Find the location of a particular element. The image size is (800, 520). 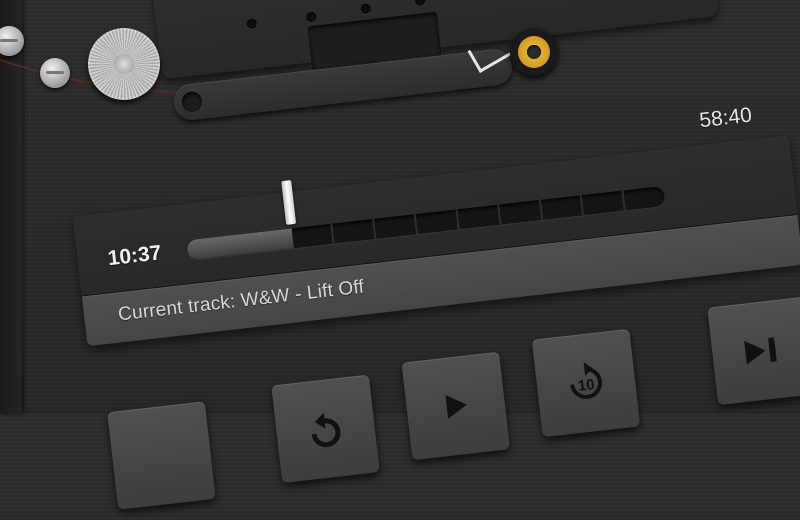

replay-button is located at coordinates (325, 429).